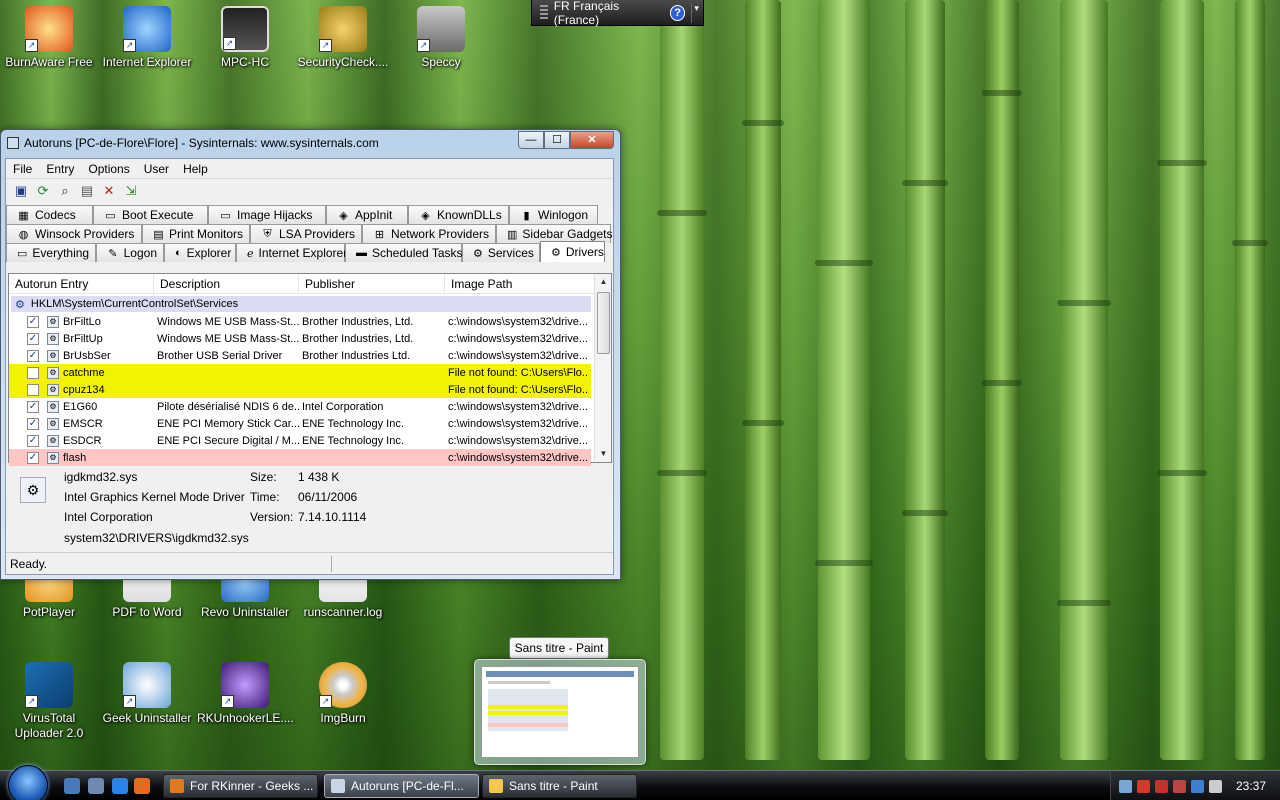 The height and width of the screenshot is (800, 1280). I want to click on volume-icon, so click(1215, 786).